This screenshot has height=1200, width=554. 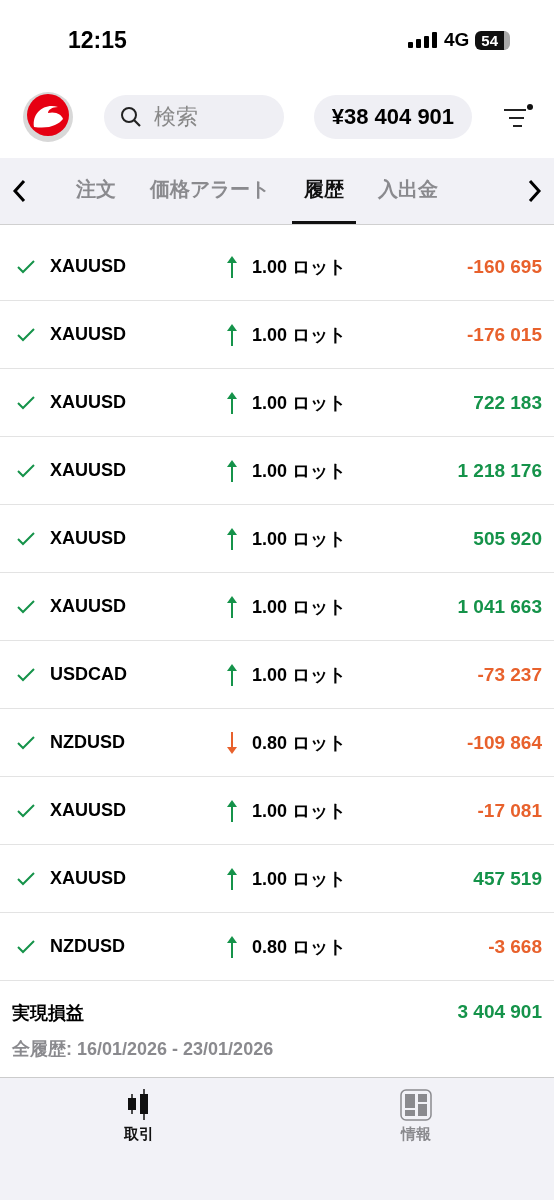 I want to click on profit-label: 505 920, so click(x=507, y=538).